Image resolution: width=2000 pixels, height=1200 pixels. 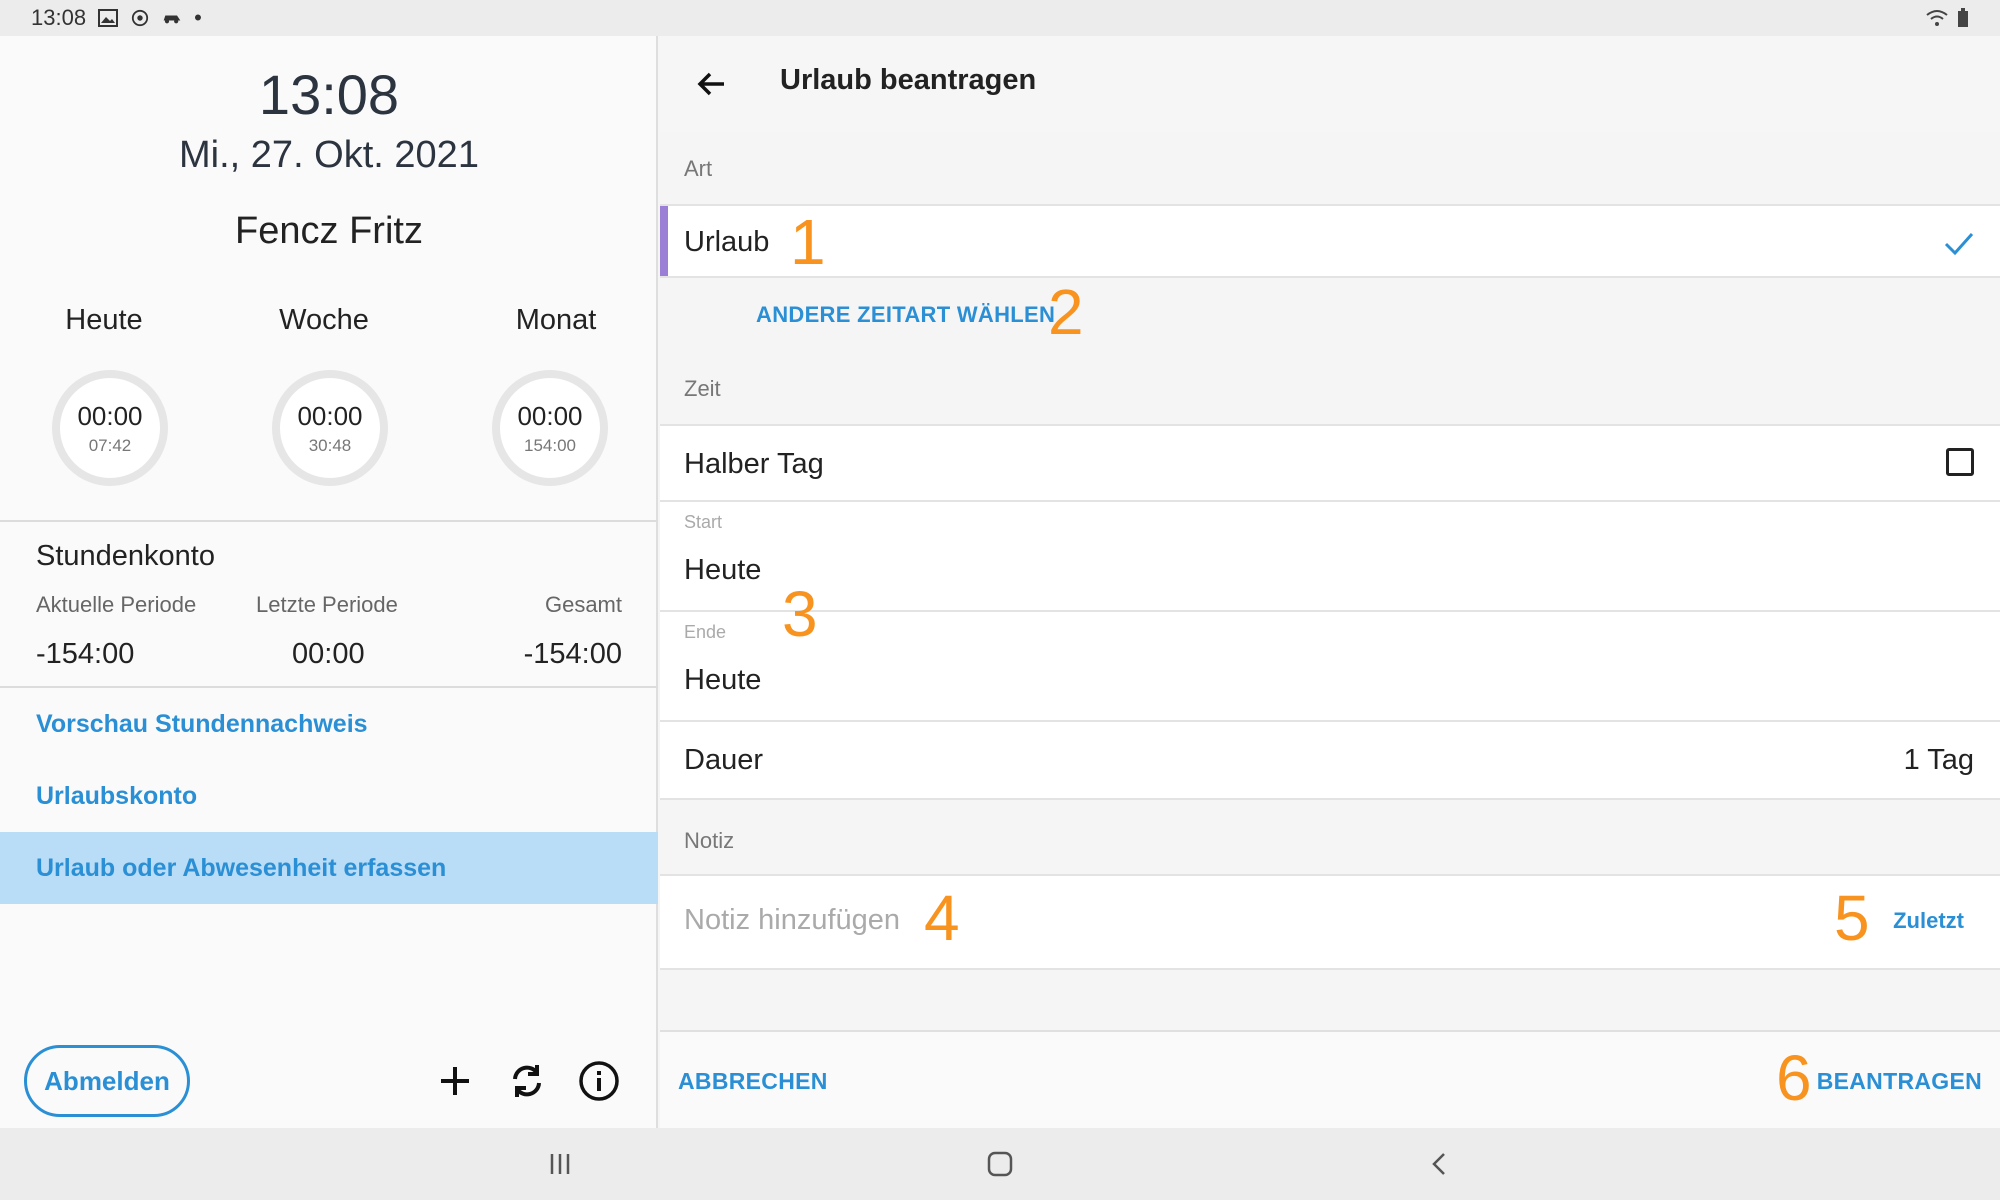 What do you see at coordinates (329, 521) in the screenshot?
I see `divider` at bounding box center [329, 521].